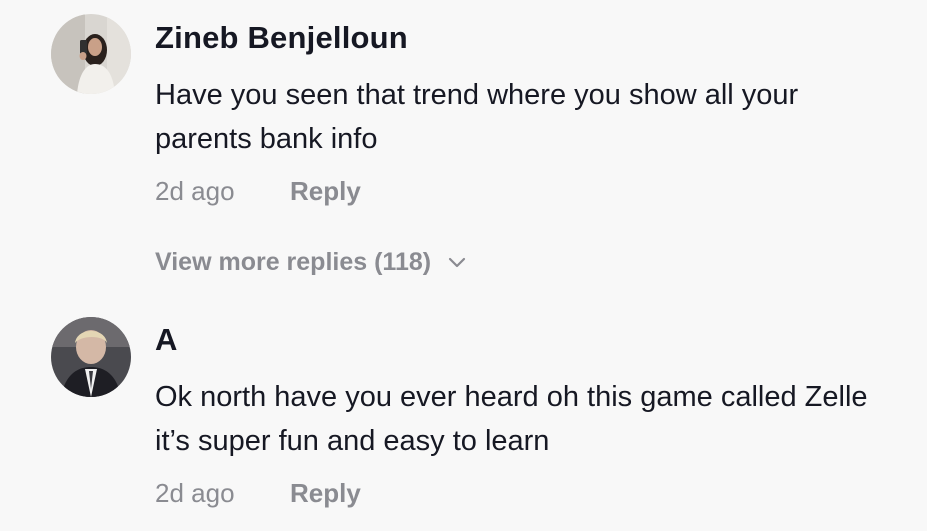  I want to click on view-more-replies-label: View more replies (118), so click(293, 262).